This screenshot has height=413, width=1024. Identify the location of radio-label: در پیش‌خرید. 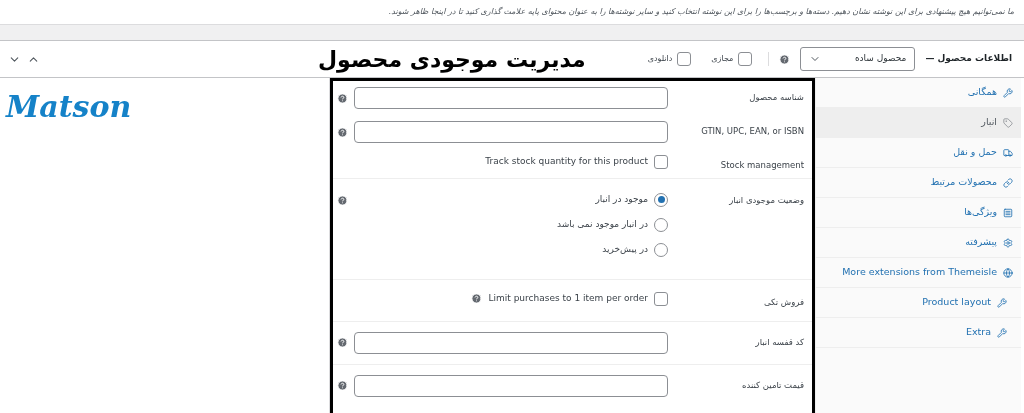
(625, 249).